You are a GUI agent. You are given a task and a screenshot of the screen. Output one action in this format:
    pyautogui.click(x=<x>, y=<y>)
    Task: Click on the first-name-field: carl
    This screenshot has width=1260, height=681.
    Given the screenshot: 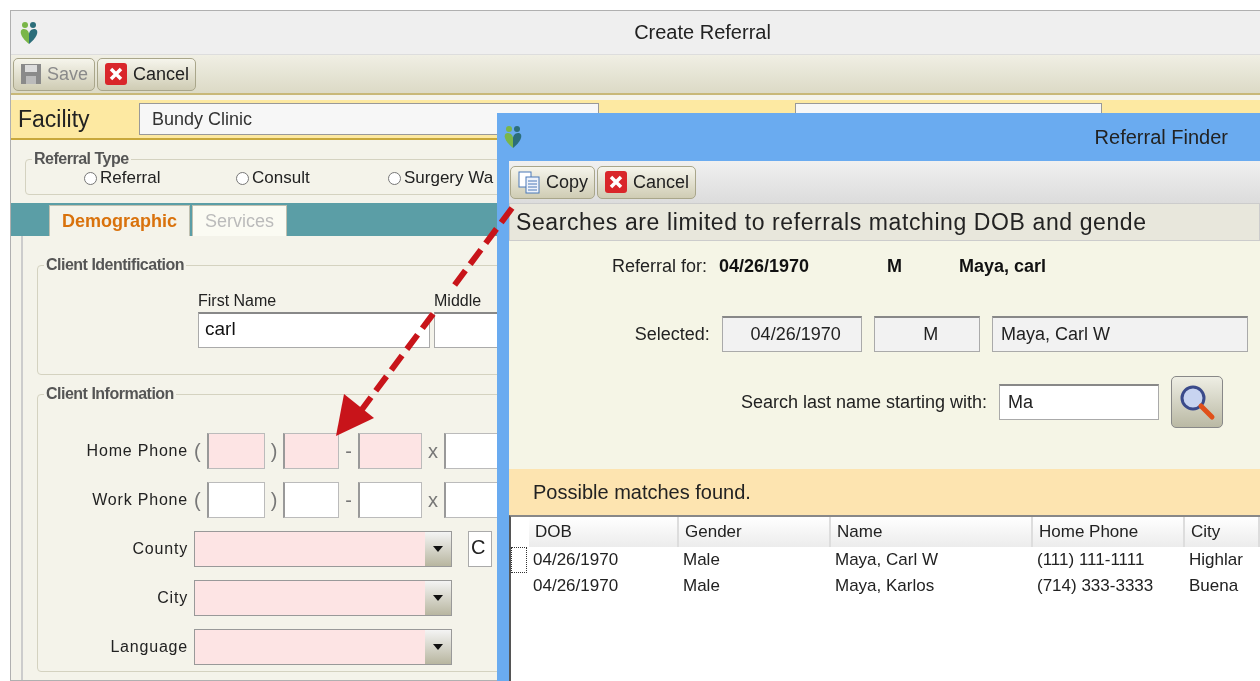 What is the action you would take?
    pyautogui.click(x=314, y=330)
    